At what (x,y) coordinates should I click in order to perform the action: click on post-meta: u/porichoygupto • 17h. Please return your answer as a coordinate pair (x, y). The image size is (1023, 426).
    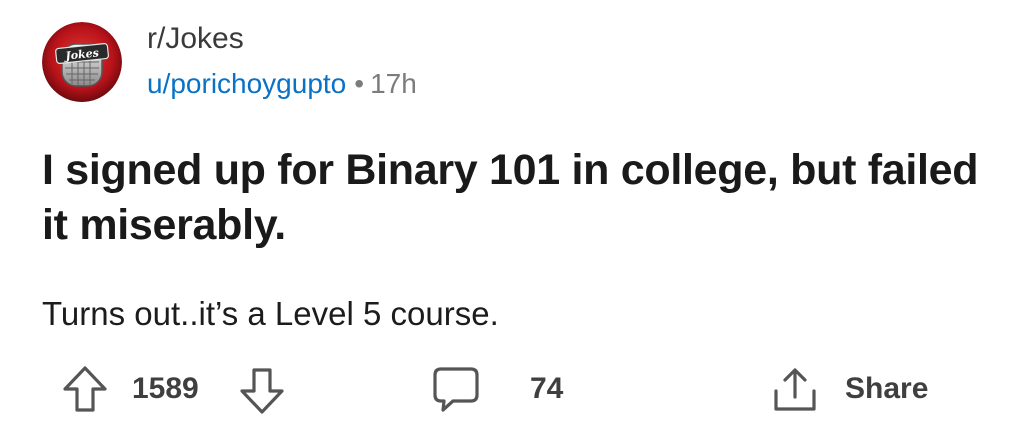
    Looking at the image, I should click on (282, 84).